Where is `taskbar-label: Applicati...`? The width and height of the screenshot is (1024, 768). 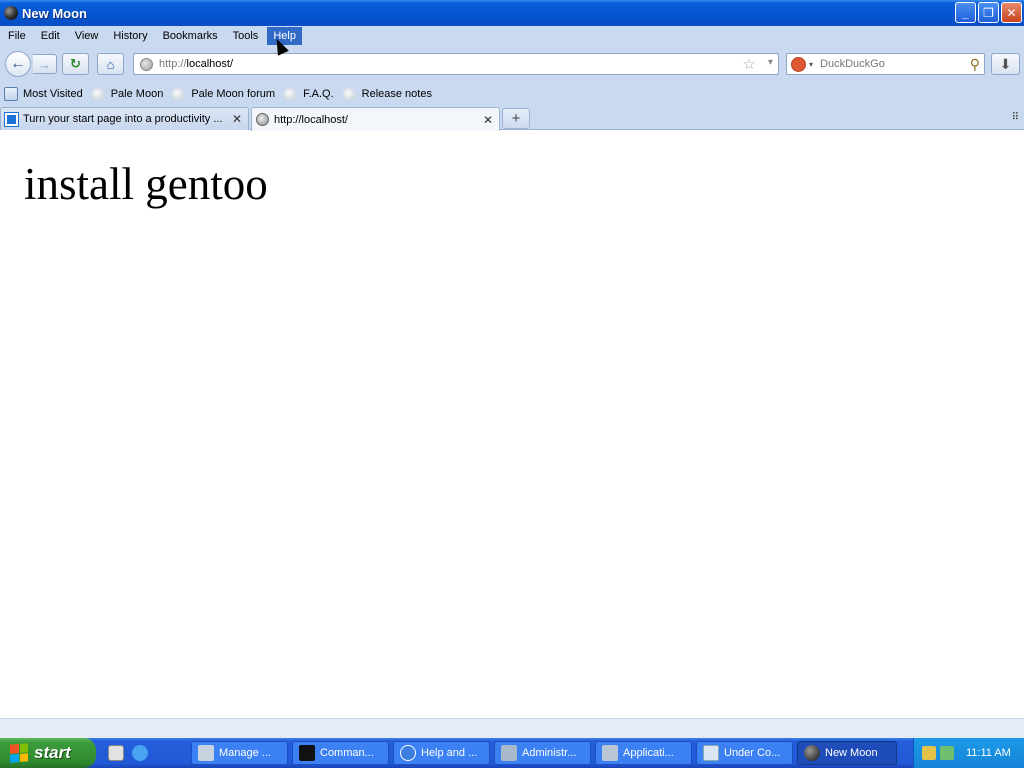 taskbar-label: Applicati... is located at coordinates (648, 753).